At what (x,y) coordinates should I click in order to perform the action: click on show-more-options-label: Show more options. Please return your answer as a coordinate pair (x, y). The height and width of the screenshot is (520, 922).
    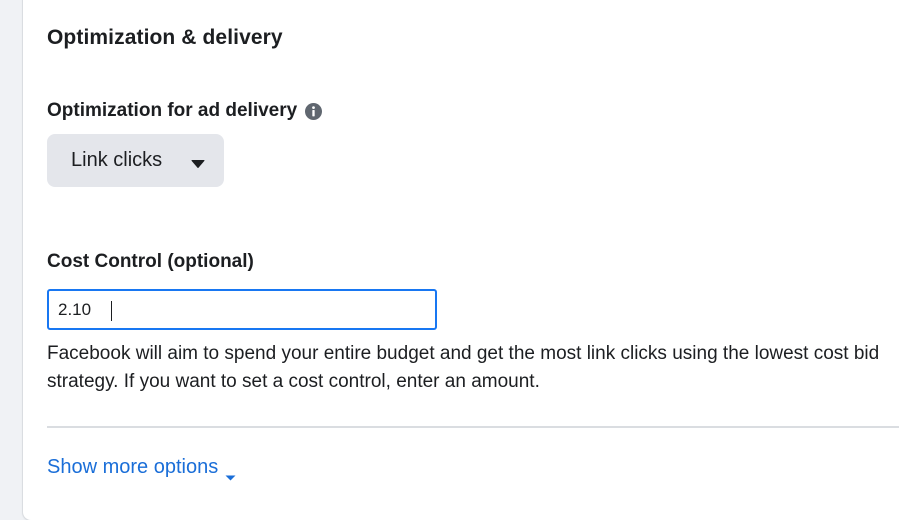
    Looking at the image, I should click on (133, 467).